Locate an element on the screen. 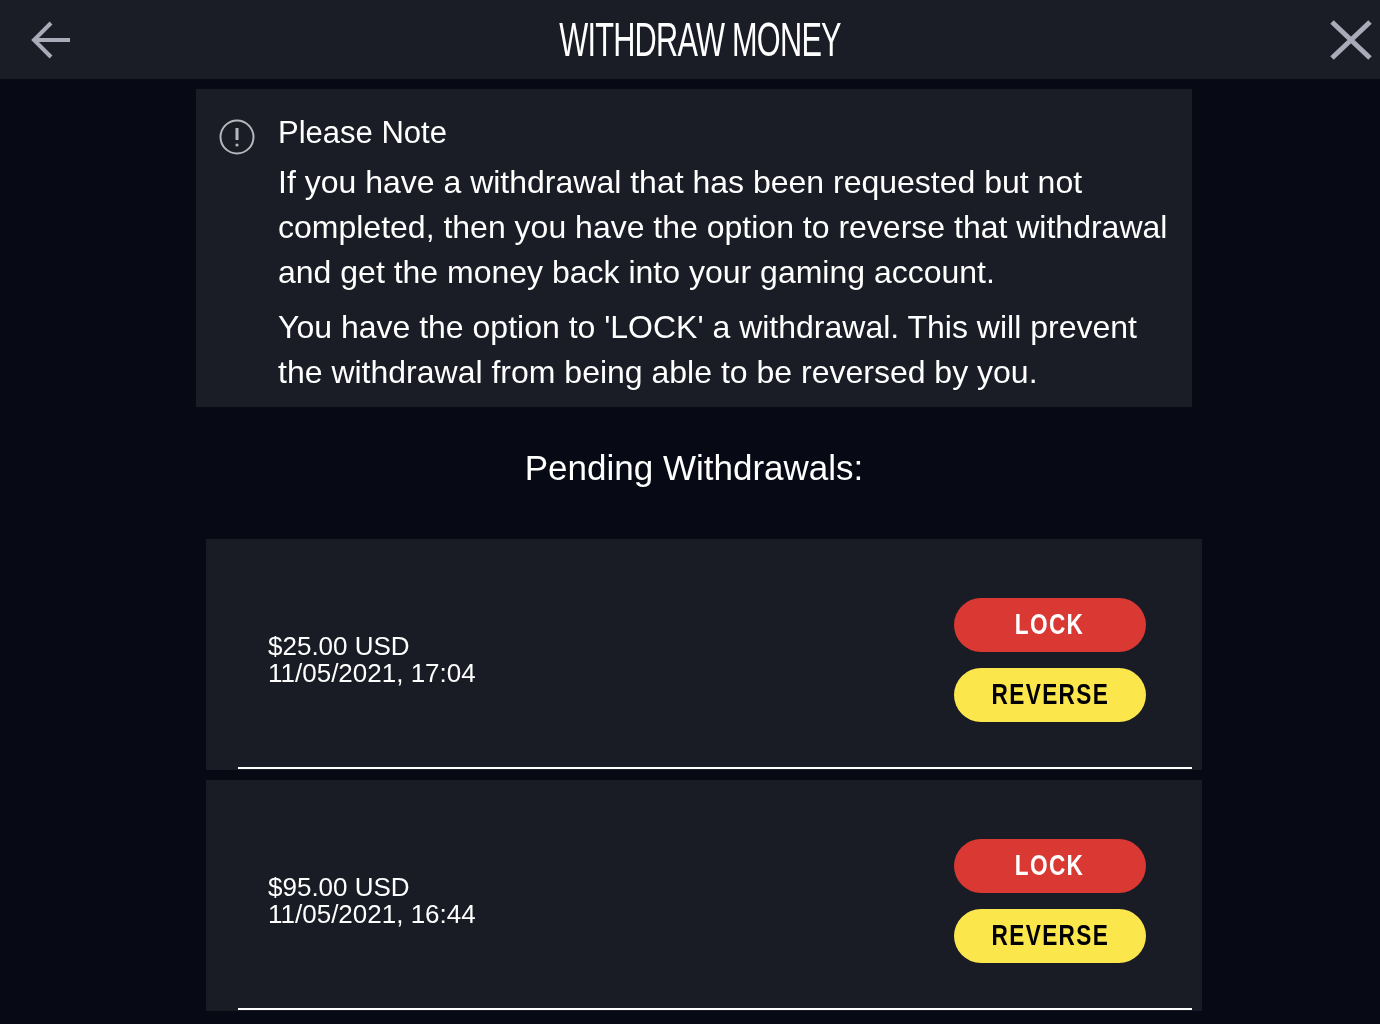  close-icon is located at coordinates (1351, 39).